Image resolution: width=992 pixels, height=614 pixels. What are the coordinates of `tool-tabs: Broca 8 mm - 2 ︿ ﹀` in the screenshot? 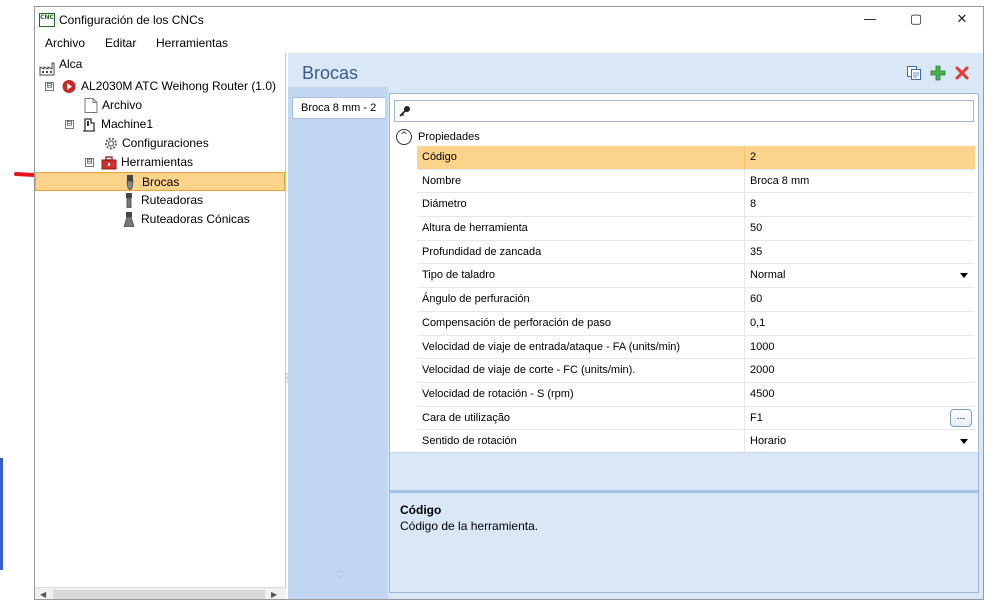 It's located at (338, 343).